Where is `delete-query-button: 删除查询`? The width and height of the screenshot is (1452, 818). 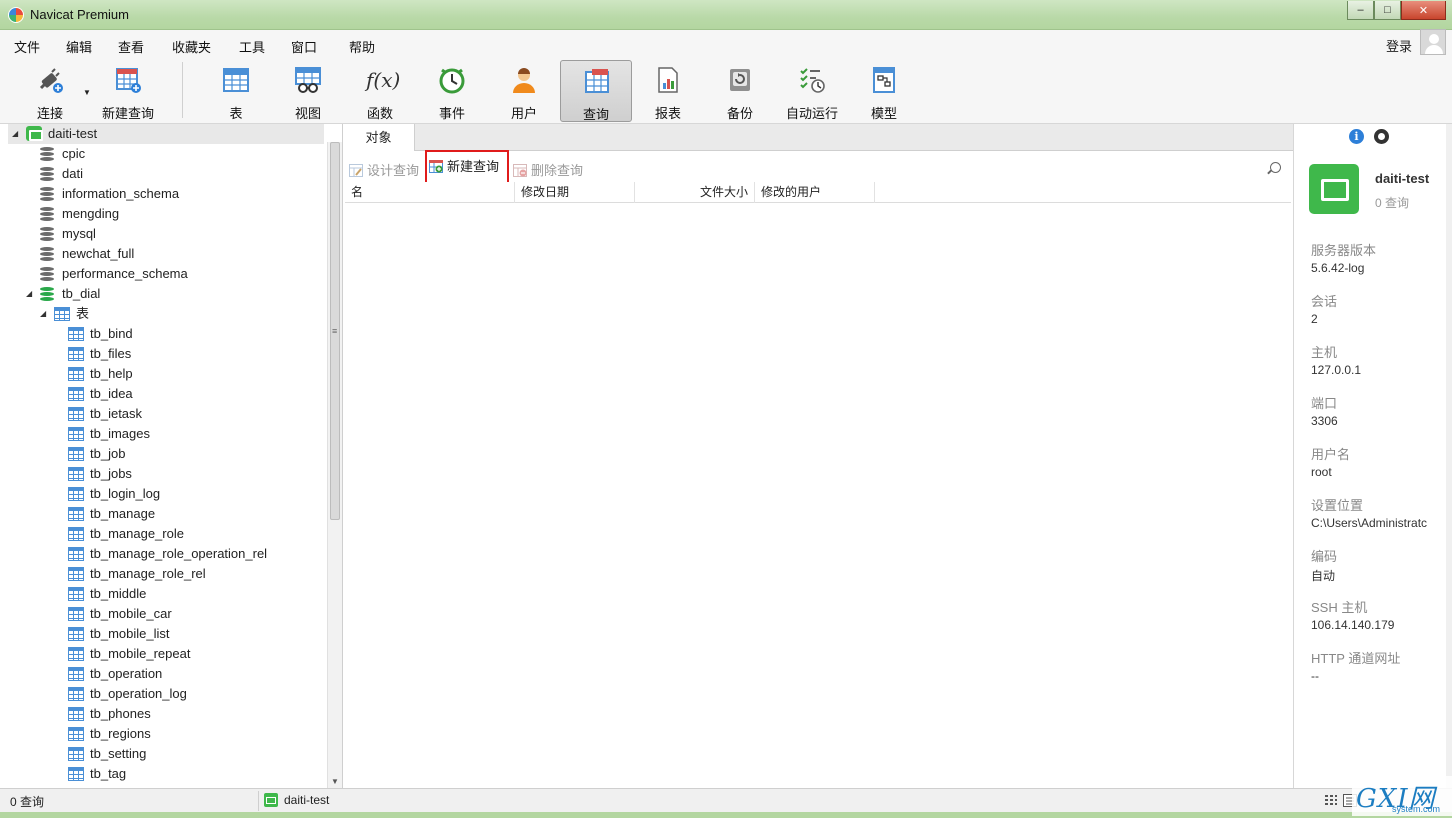
delete-query-button: 删除查询 is located at coordinates (547, 171).